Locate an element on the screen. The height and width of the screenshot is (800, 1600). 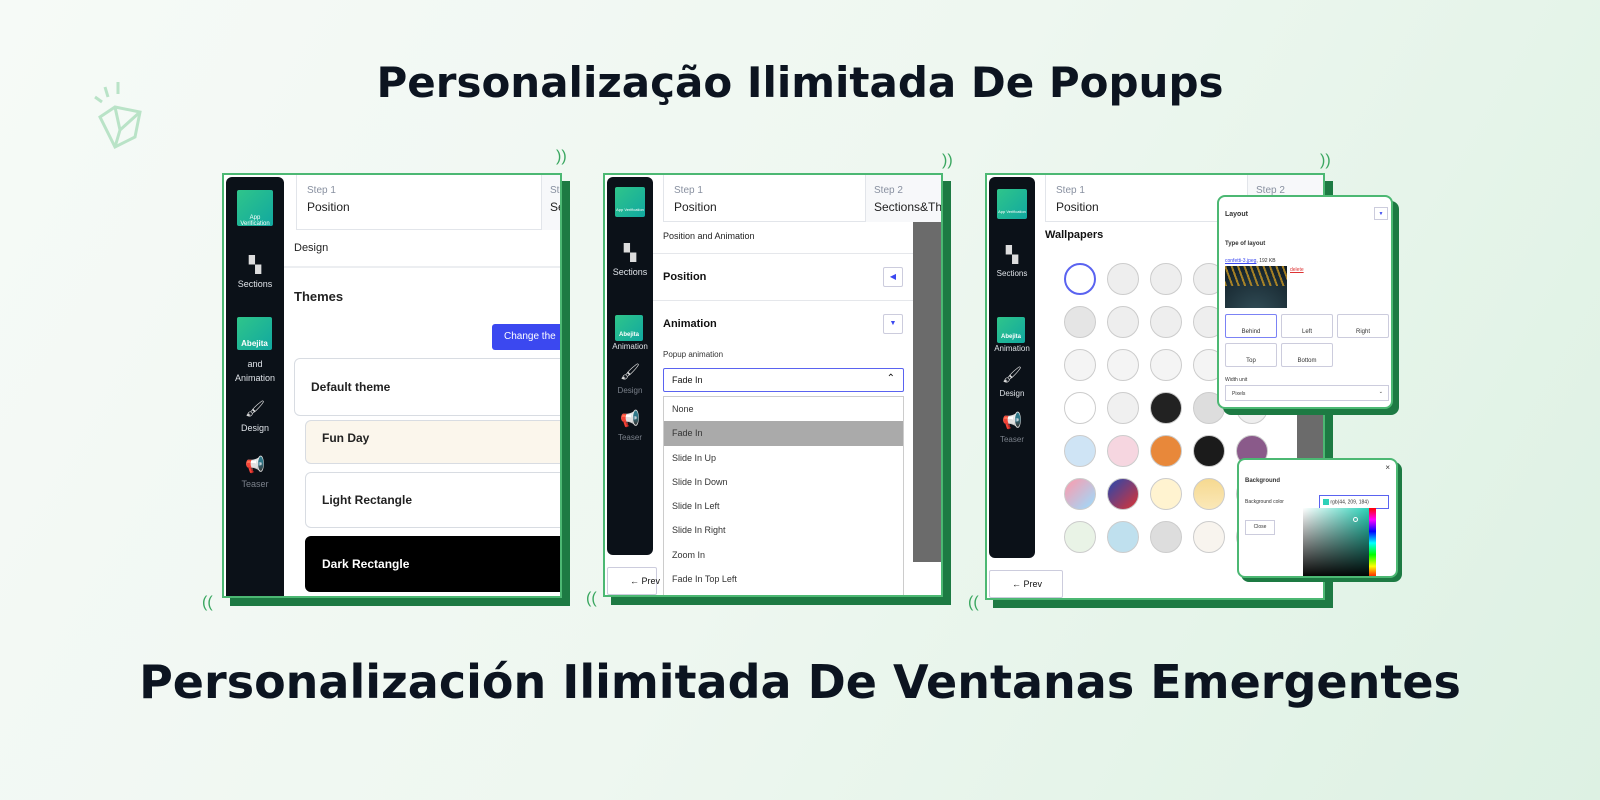
field-label: Popup animation is located at coordinates (693, 354).